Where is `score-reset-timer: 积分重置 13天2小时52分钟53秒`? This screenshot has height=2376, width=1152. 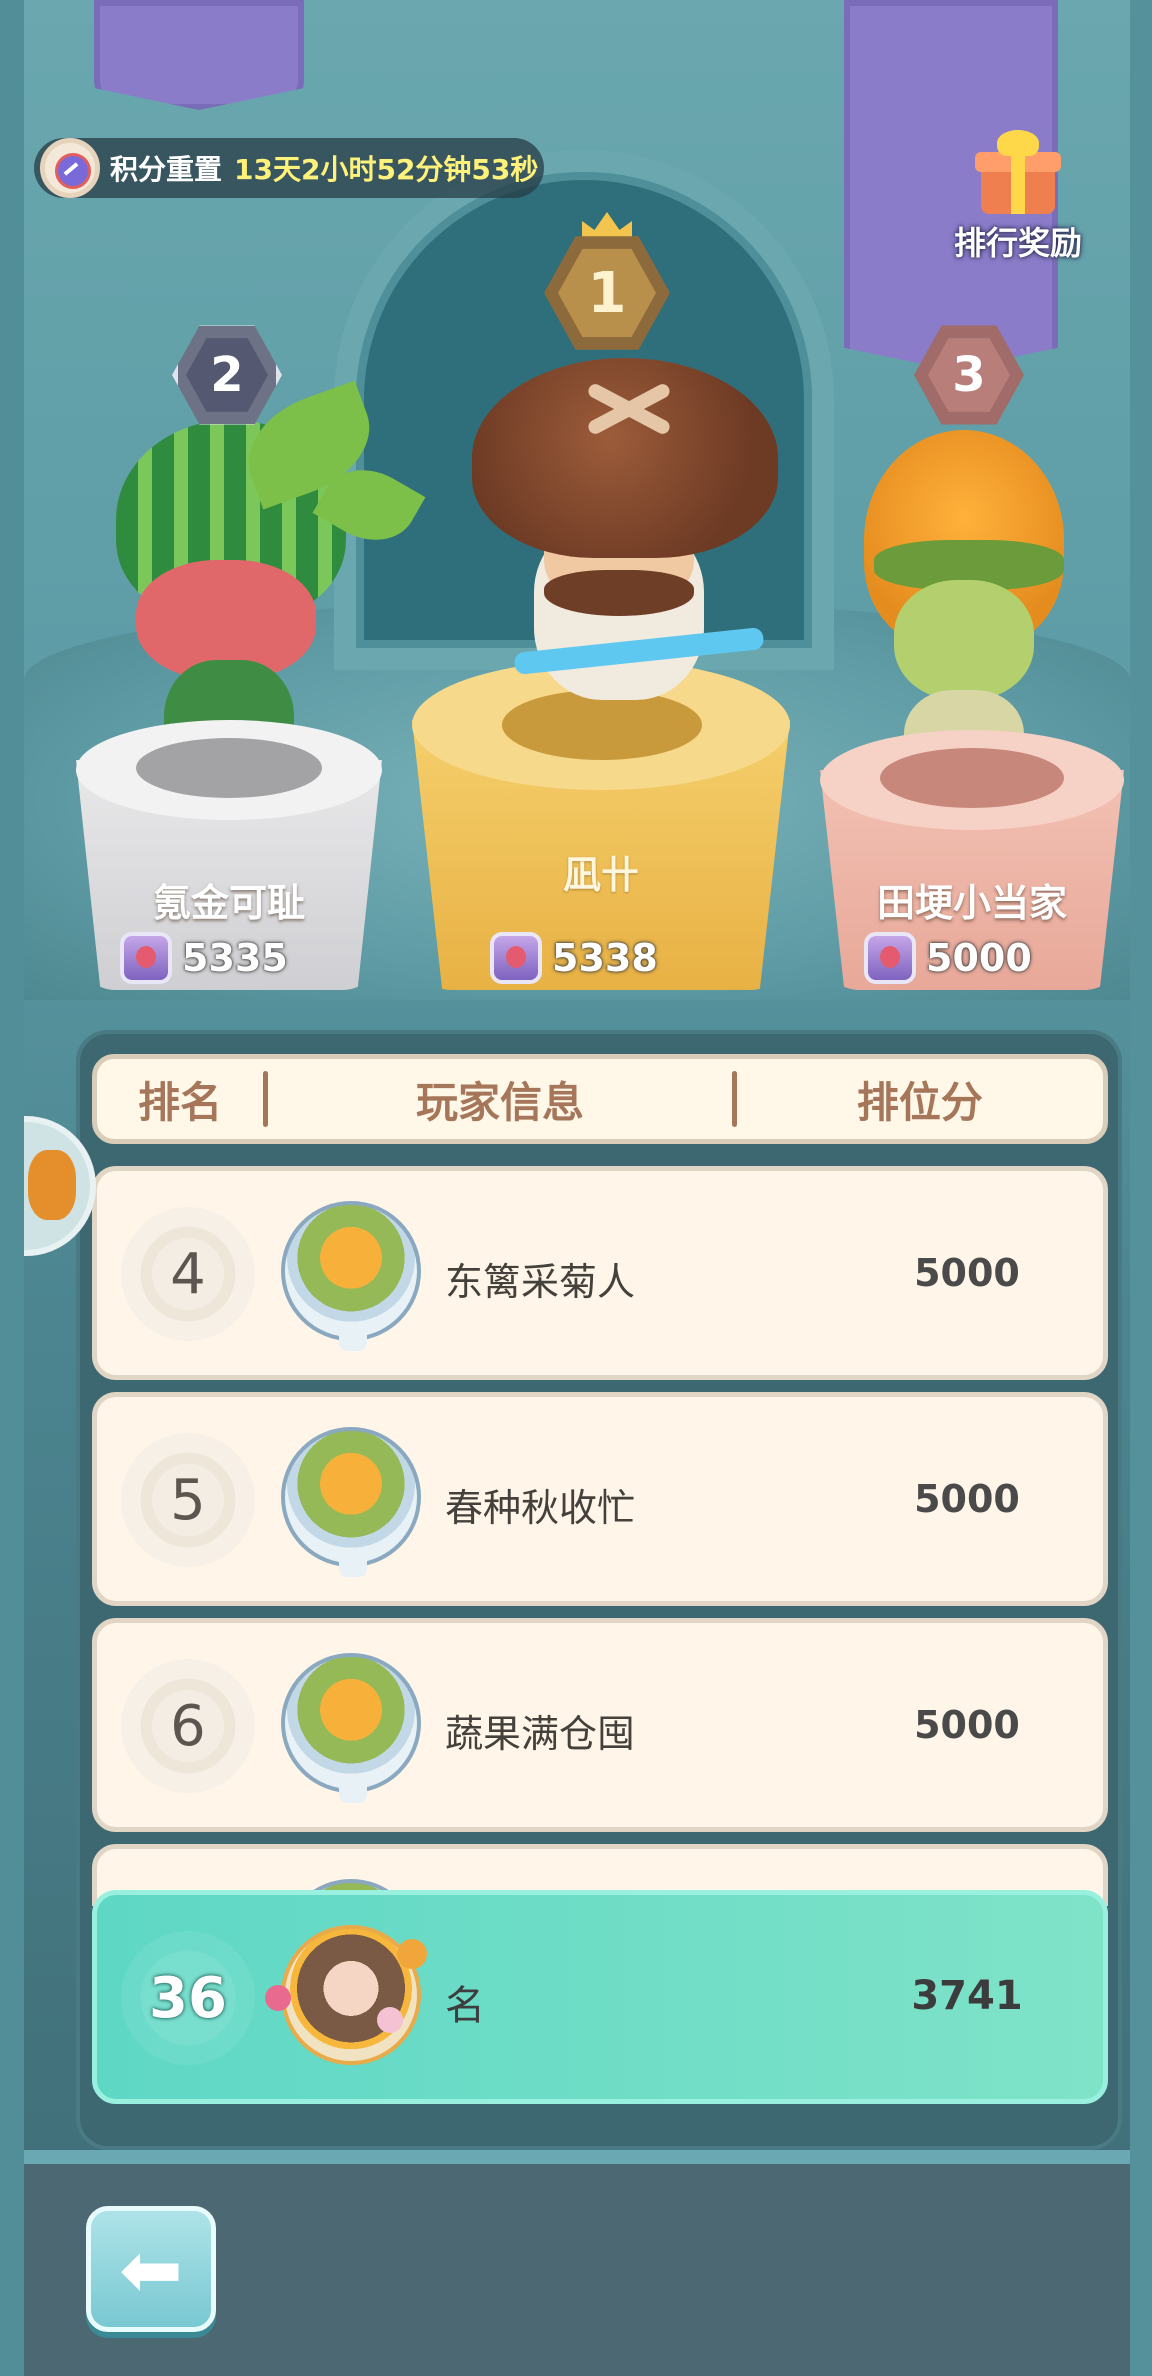 score-reset-timer: 积分重置 13天2小时52分钟53秒 is located at coordinates (289, 168).